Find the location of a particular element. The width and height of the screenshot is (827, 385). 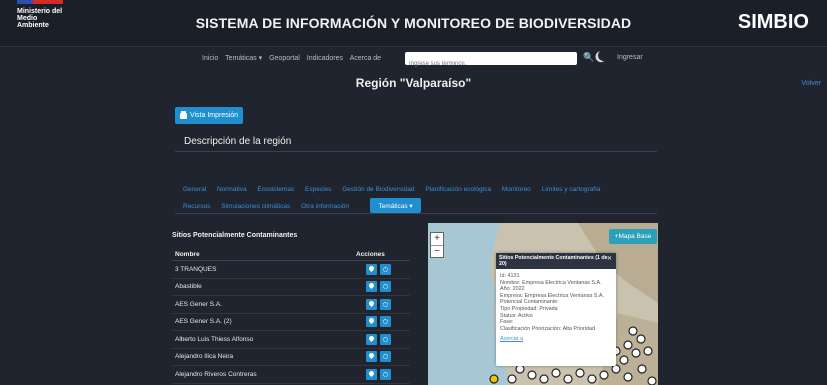

brand-logo: SIMBIO is located at coordinates (773, 22).